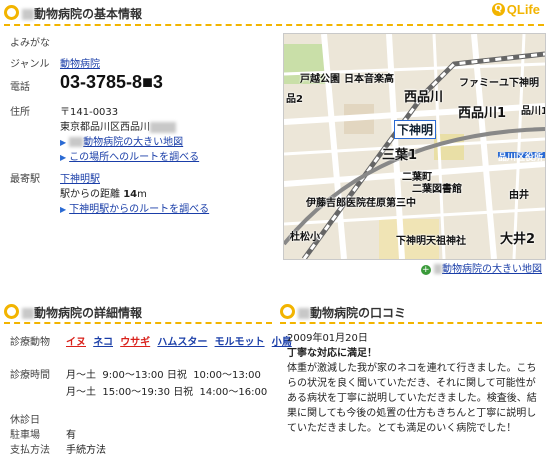  What do you see at coordinates (327, 338) in the screenshot?
I see `review-date: 2009年01月20日` at bounding box center [327, 338].